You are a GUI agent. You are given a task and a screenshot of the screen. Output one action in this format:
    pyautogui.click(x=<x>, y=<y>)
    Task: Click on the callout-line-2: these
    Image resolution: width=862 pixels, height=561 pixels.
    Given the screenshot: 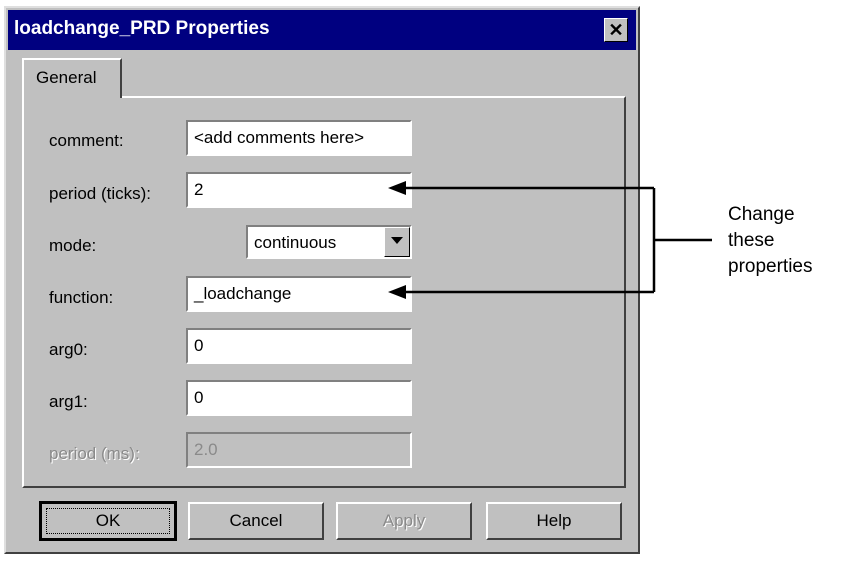 What is the action you would take?
    pyautogui.click(x=751, y=240)
    